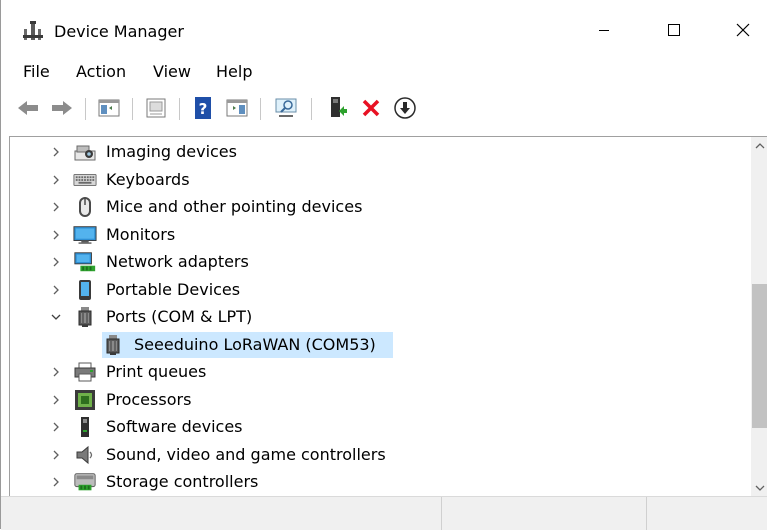  Describe the element at coordinates (380, 372) in the screenshot. I see `tree-category-item: Print queues` at that location.